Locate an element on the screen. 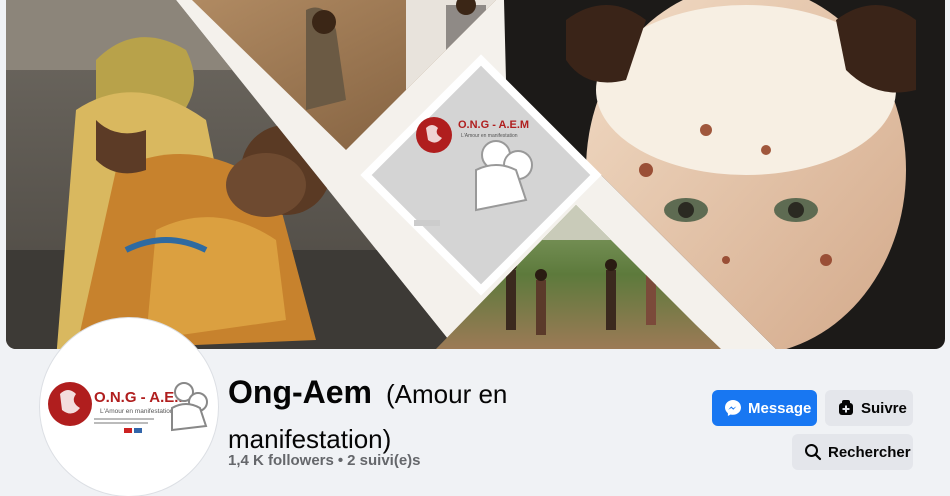 Image resolution: width=950 pixels, height=496 pixels. follow-button: Suivre is located at coordinates (869, 408).